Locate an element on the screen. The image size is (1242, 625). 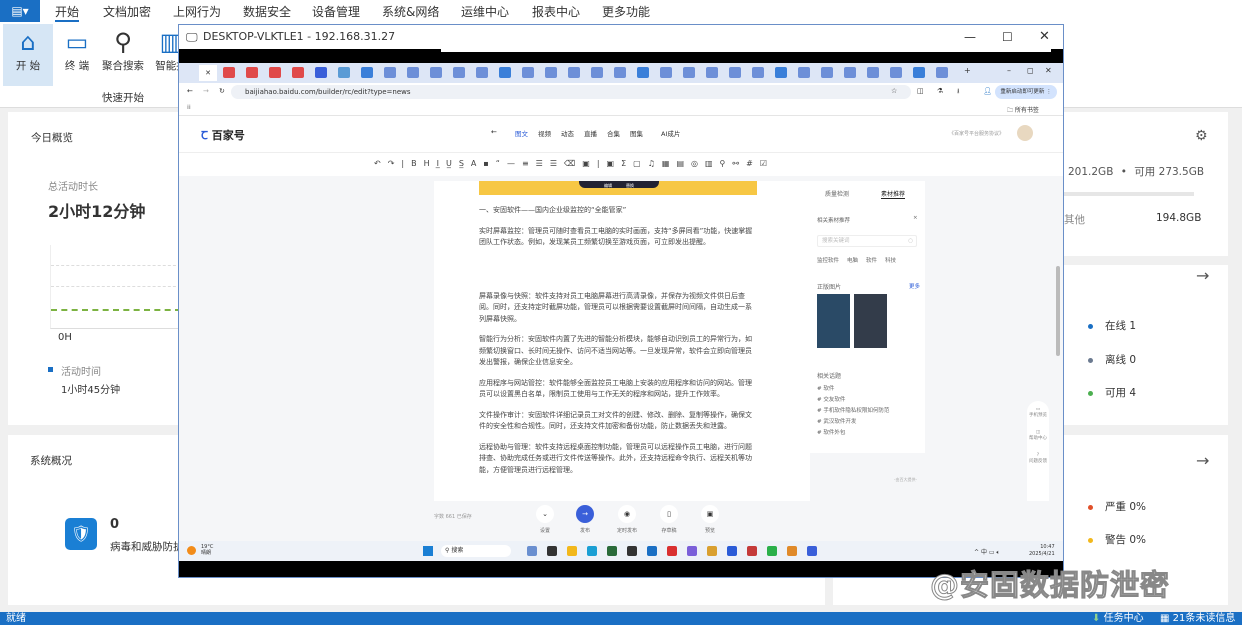
nav-video: 视频 is located at coordinates (544, 134).